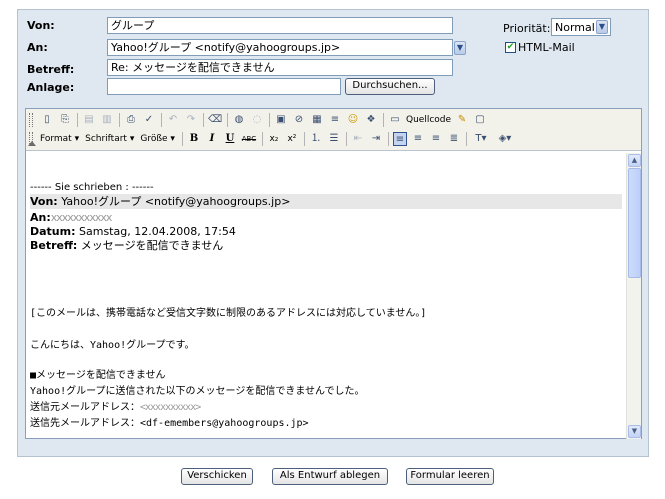  What do you see at coordinates (157, 139) in the screenshot?
I see `size-dropdown: Größe ▾` at bounding box center [157, 139].